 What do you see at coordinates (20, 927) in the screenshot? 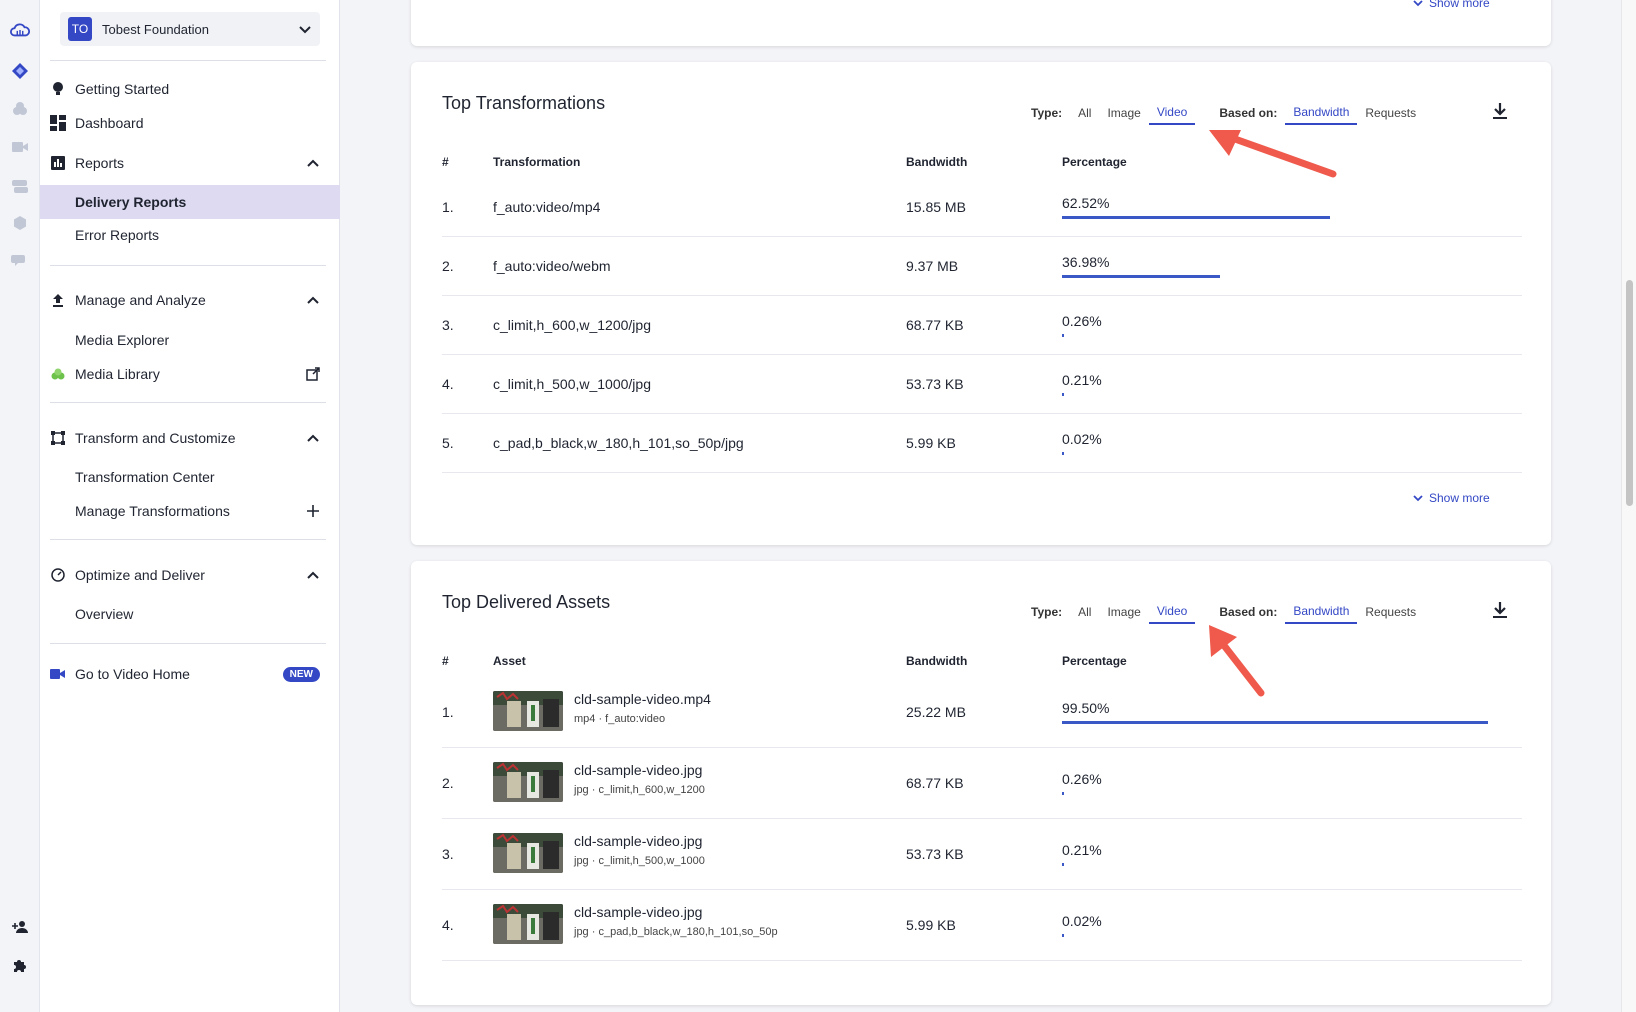
I see `add-user-icon` at bounding box center [20, 927].